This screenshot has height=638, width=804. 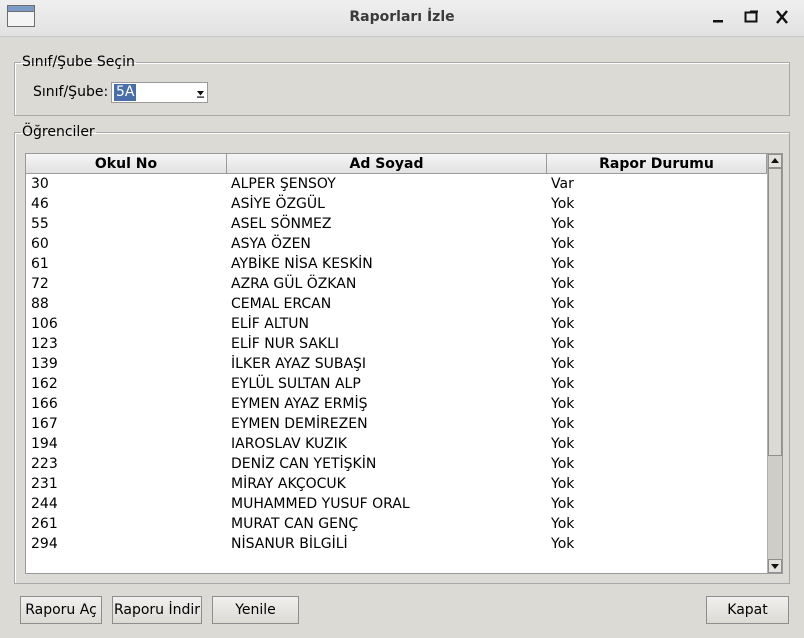 I want to click on table-row: 231 MİRAY AKÇOCUK Yok, so click(x=396, y=484).